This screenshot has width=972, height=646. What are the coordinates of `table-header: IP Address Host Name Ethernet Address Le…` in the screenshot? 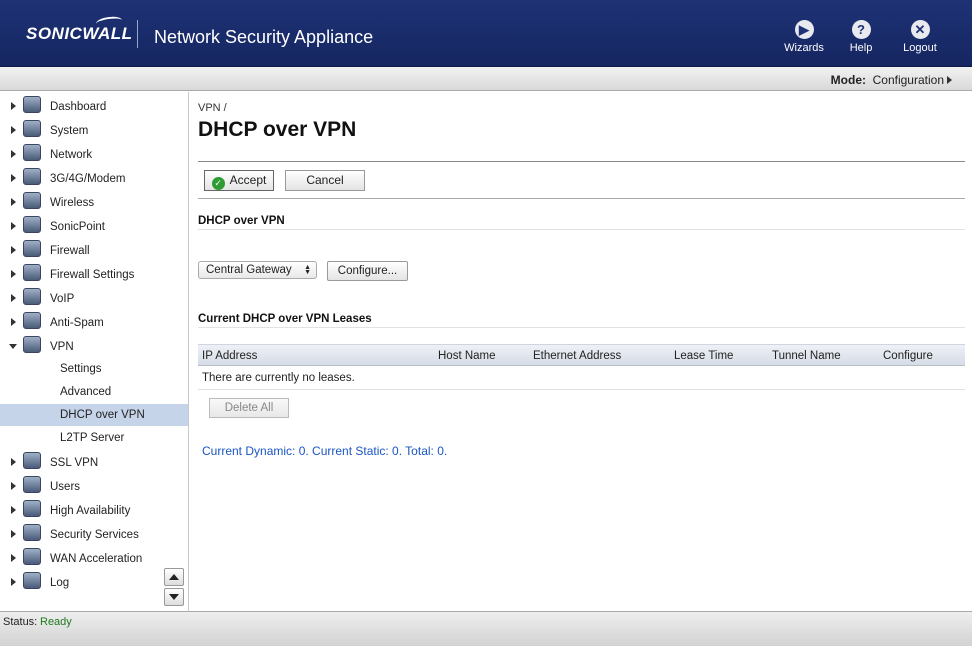 It's located at (581, 355).